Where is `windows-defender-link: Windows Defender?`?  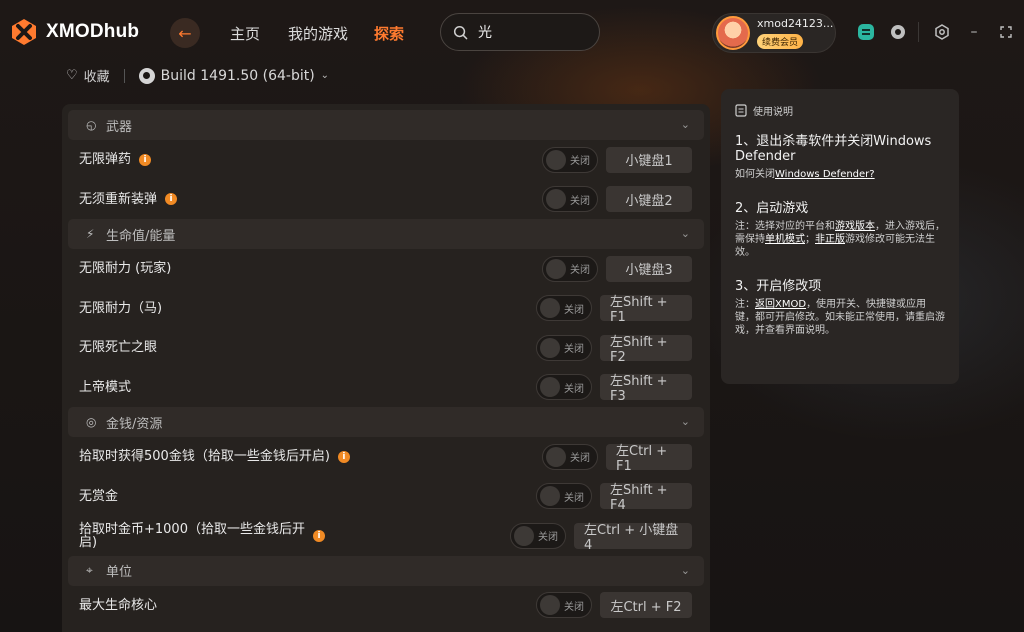
windows-defender-link: Windows Defender? is located at coordinates (825, 174).